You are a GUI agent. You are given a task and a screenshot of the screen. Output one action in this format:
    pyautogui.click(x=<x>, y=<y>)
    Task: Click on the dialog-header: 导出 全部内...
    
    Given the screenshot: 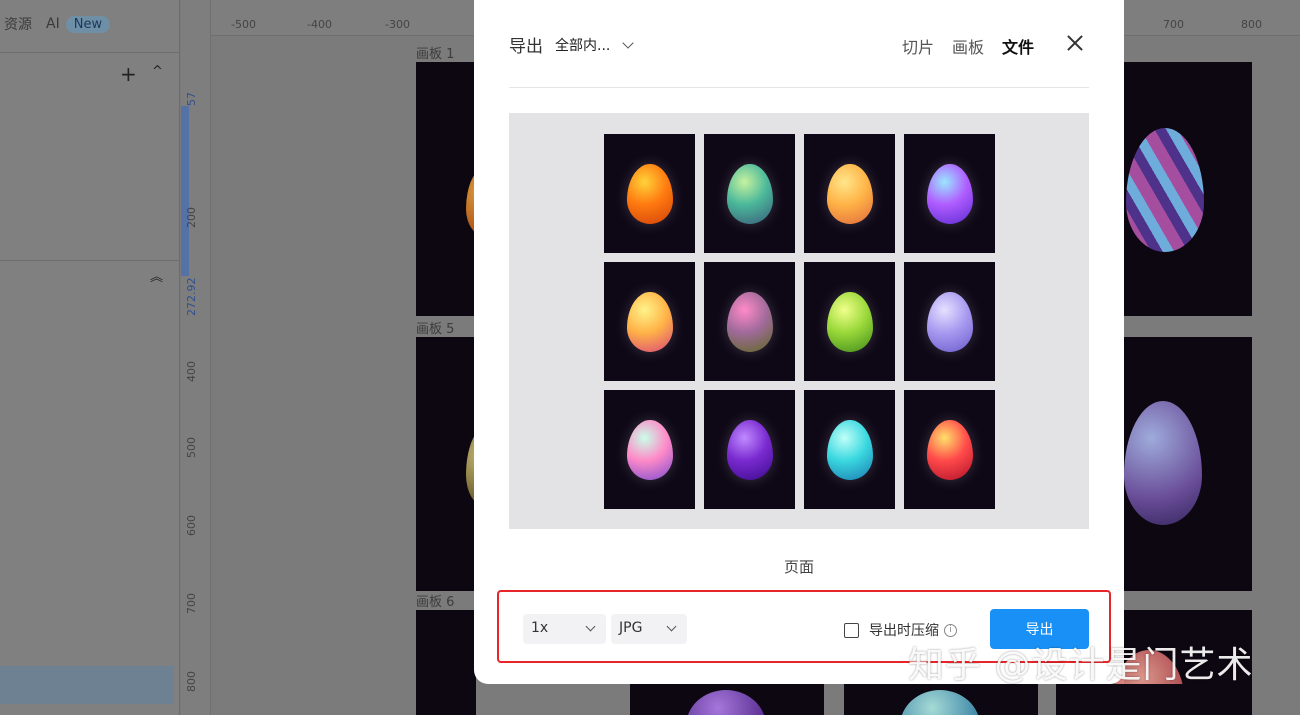 What is the action you would take?
    pyautogui.click(x=572, y=44)
    